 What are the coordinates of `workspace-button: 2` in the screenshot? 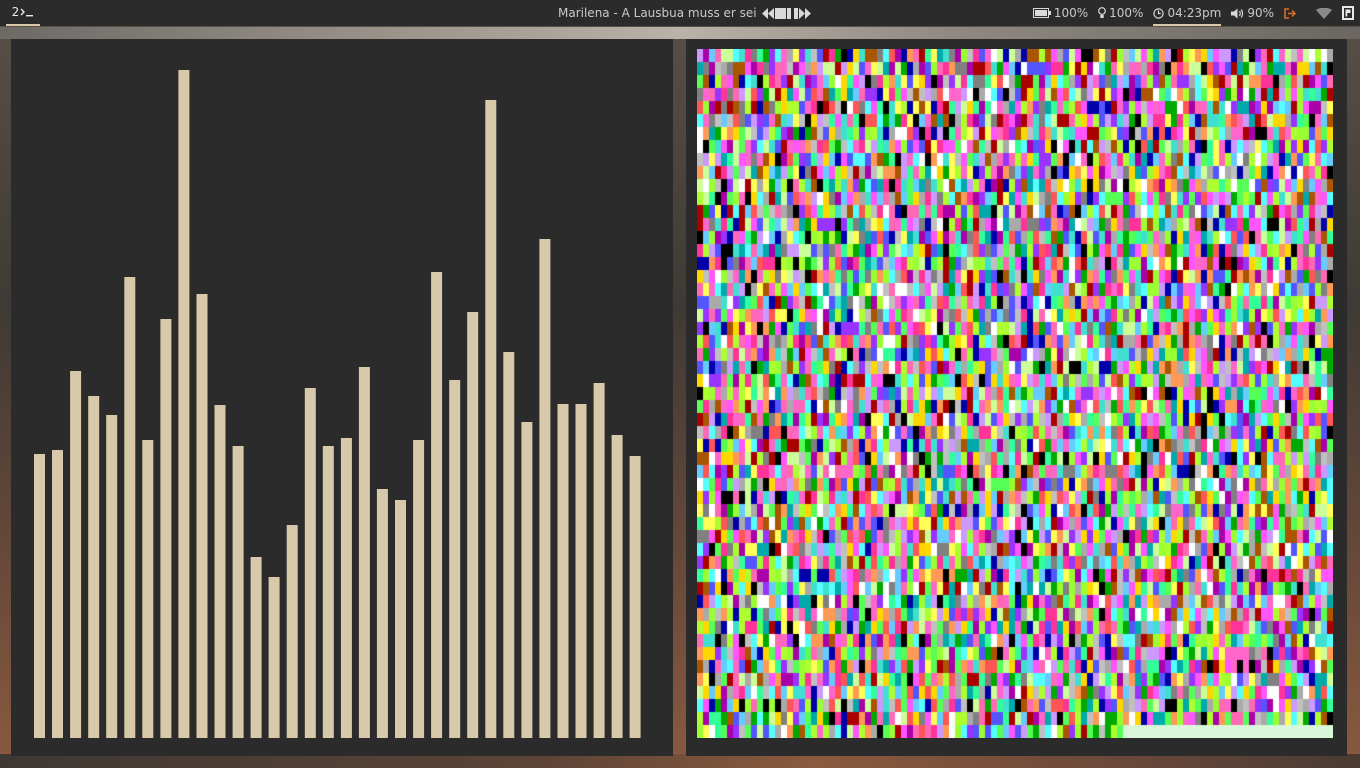 It's located at (23, 13).